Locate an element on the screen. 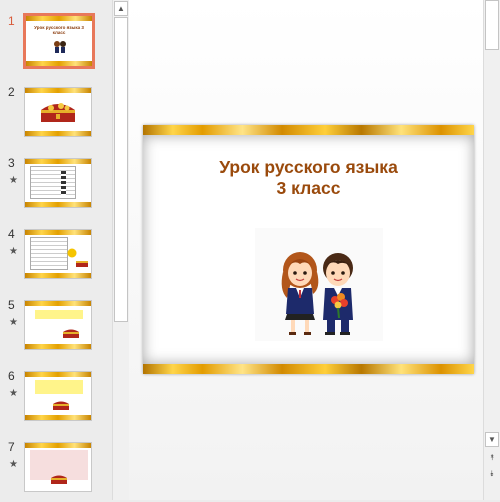 The image size is (500, 502). thumbnail-scrollbar: ▲ is located at coordinates (120, 250).